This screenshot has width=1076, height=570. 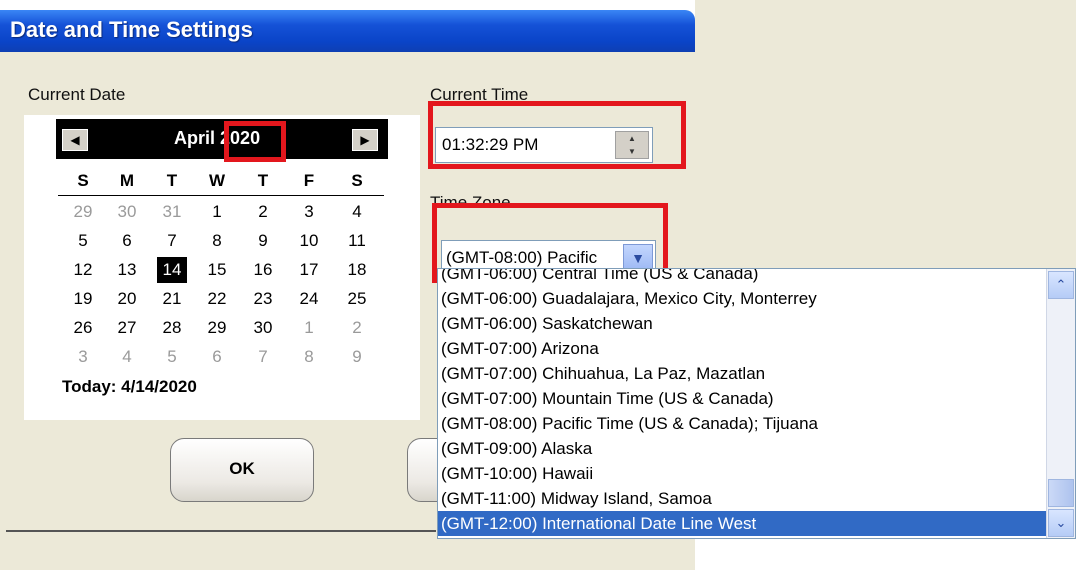 I want to click on calendar-day: 21, so click(x=172, y=299).